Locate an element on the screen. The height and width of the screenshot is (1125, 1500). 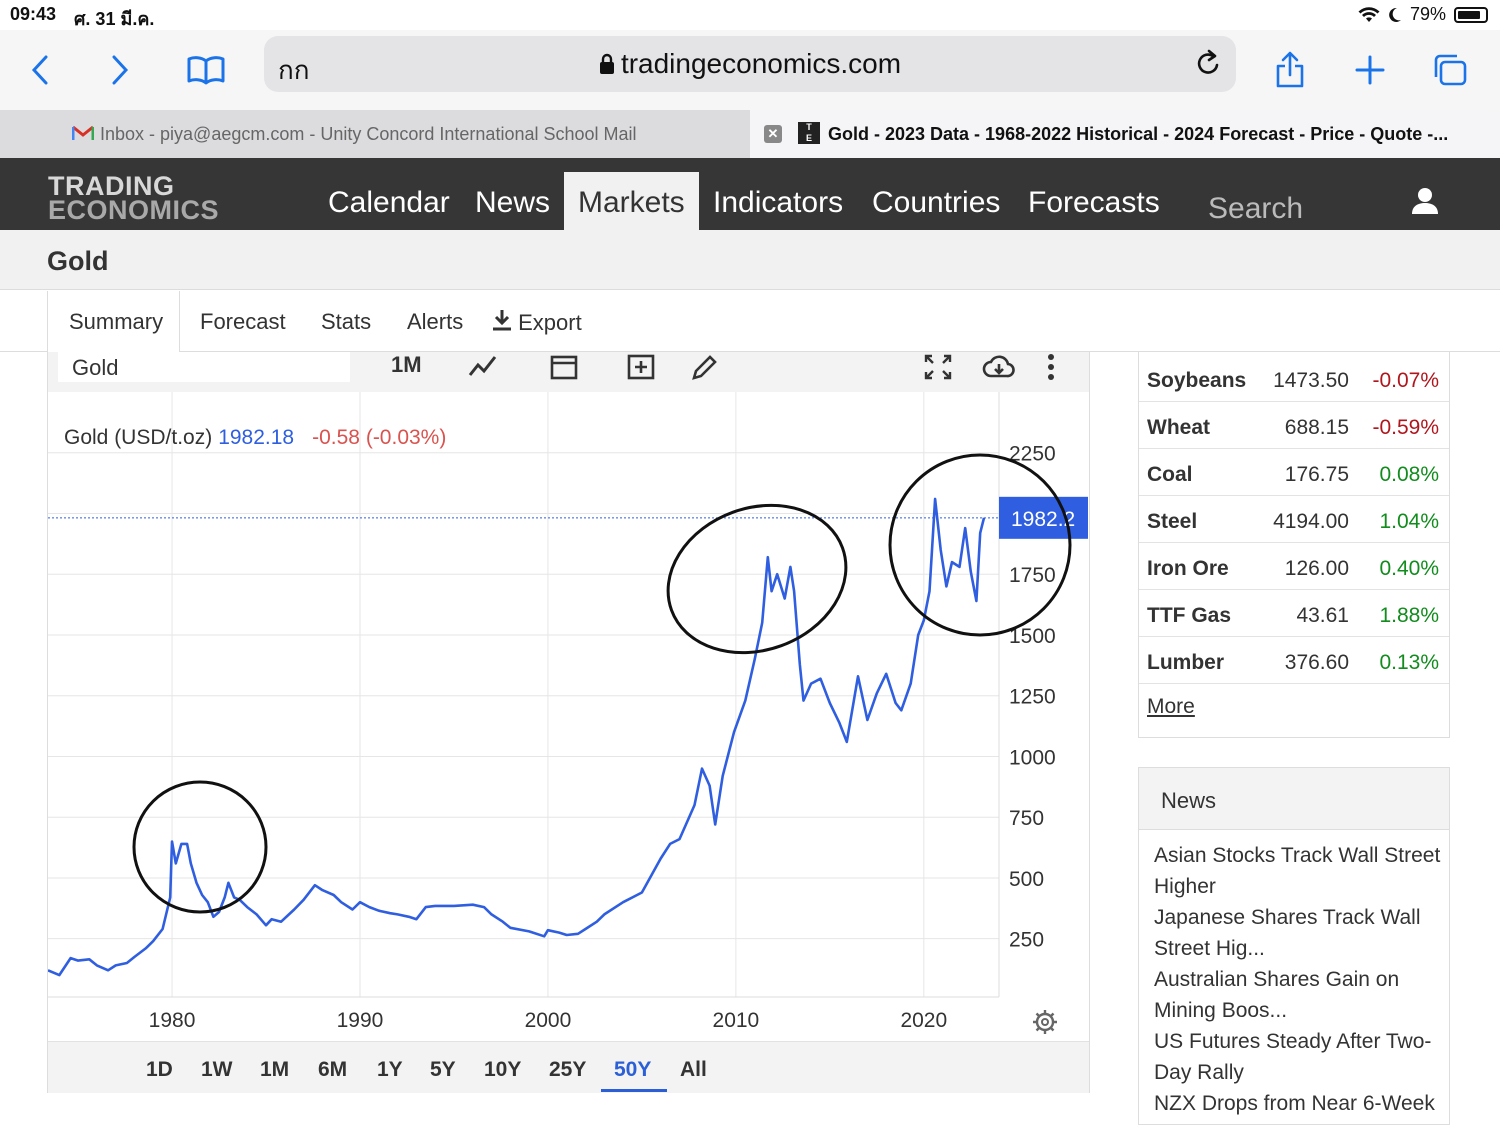
page-title: Gold is located at coordinates (78, 261).